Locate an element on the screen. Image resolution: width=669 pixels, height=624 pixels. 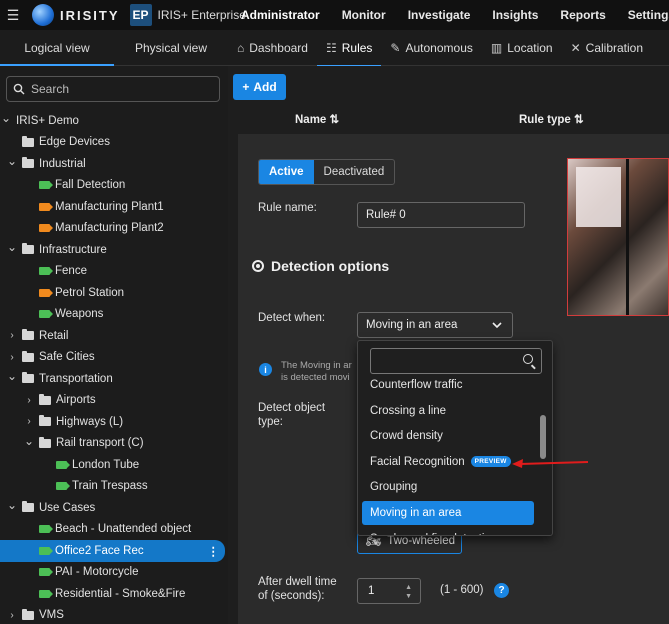
tree-node: ›Fall Detection is located at coordinates (114, 186).